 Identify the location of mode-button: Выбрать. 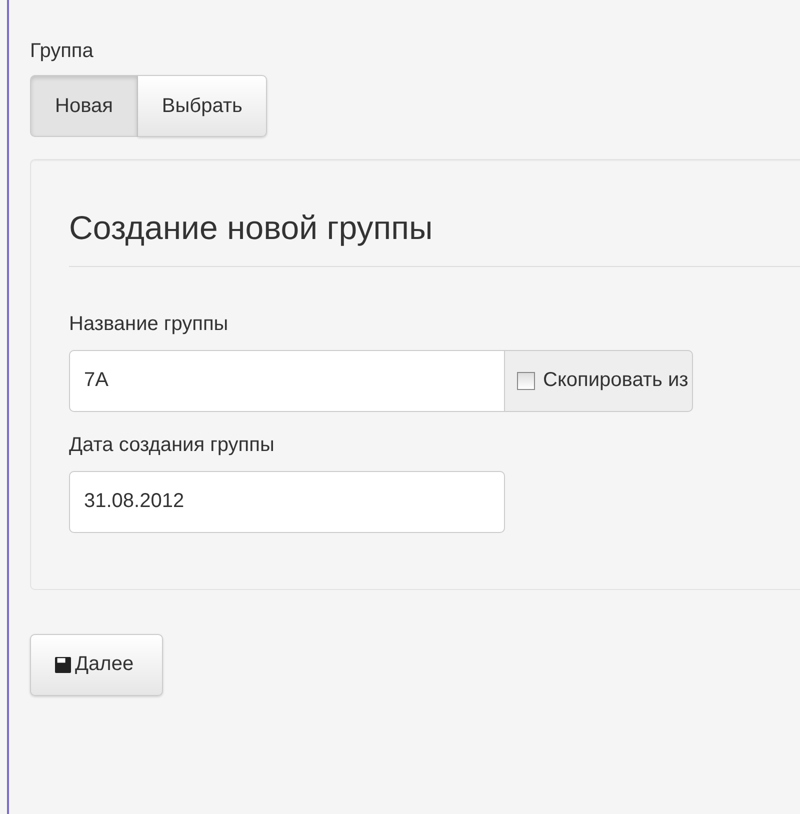
(203, 106).